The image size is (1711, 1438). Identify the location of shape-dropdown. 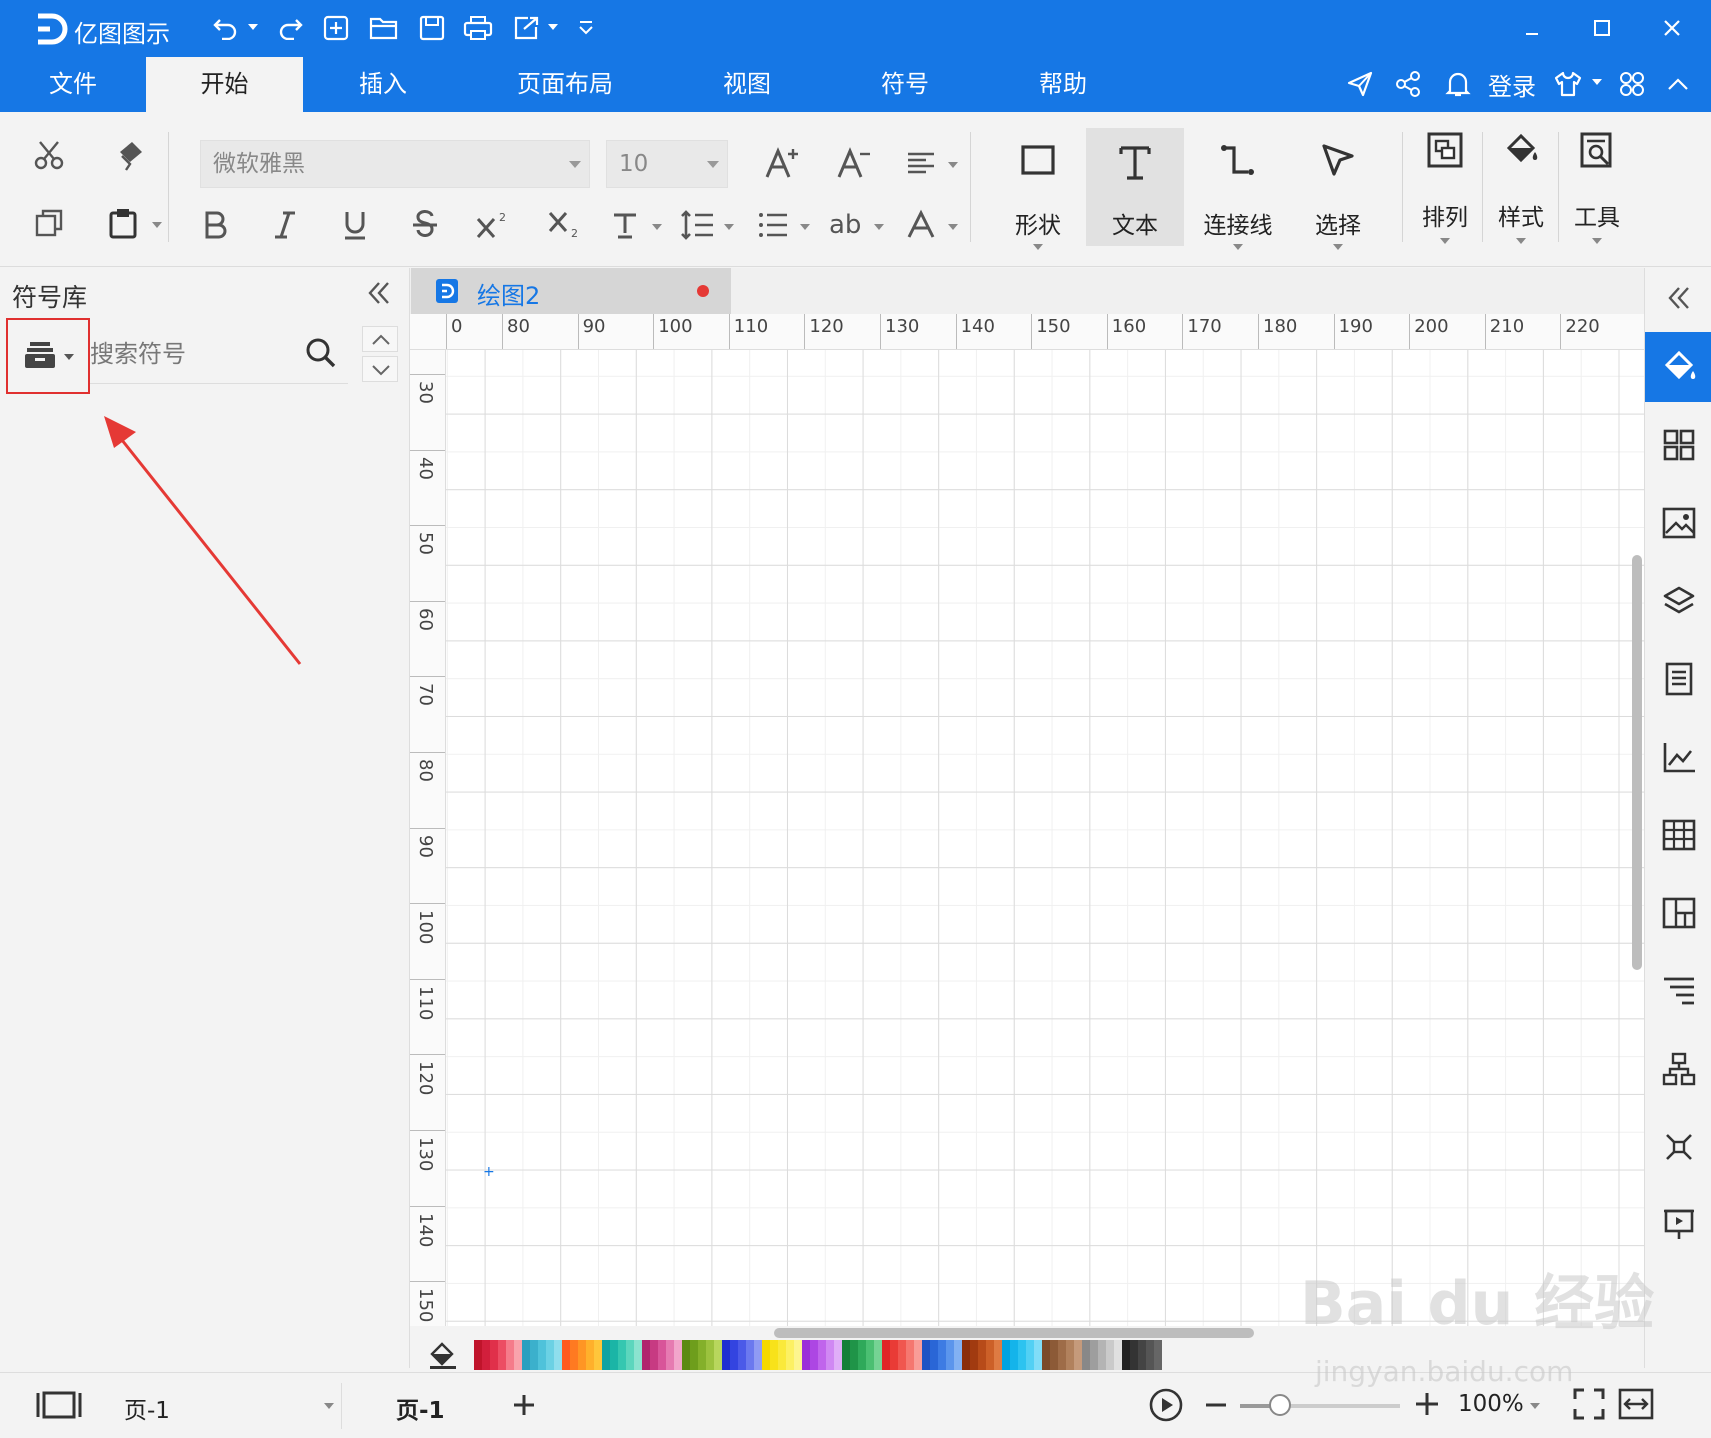
(1038, 247).